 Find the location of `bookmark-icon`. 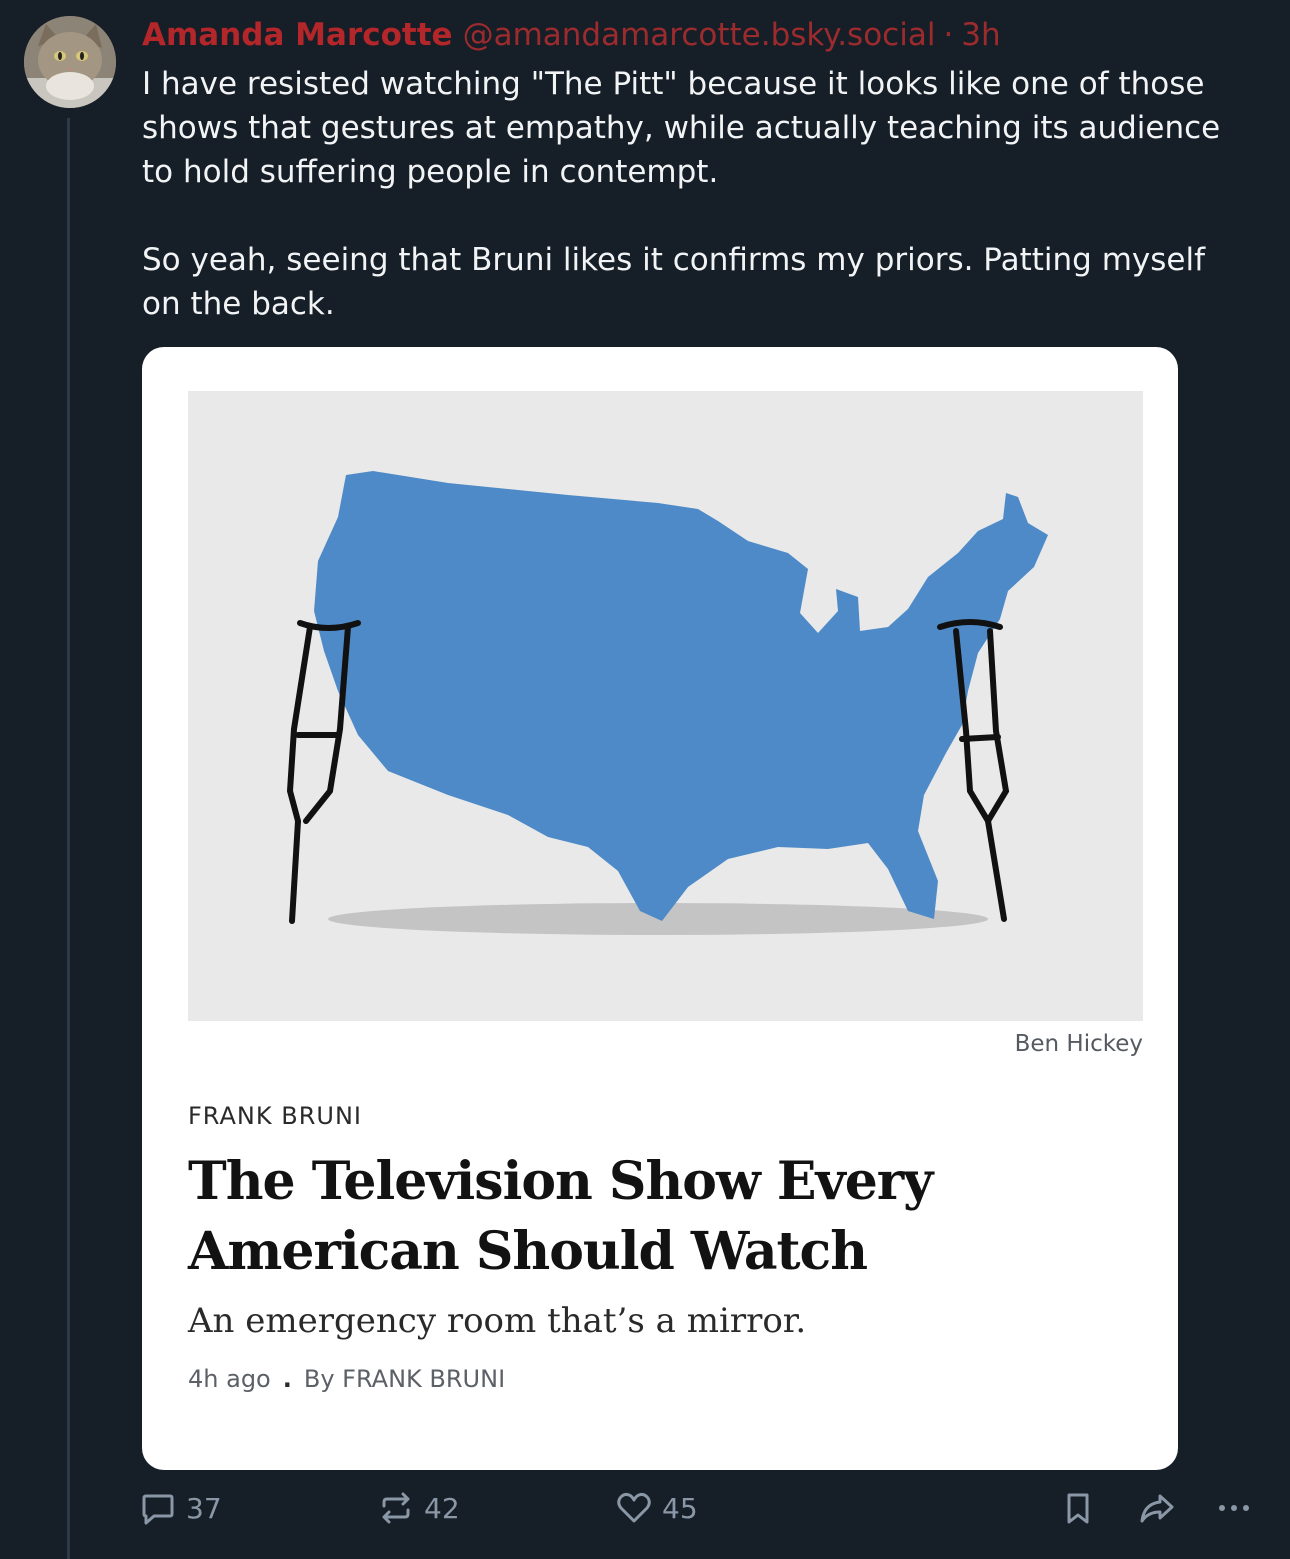

bookmark-icon is located at coordinates (1078, 1508).